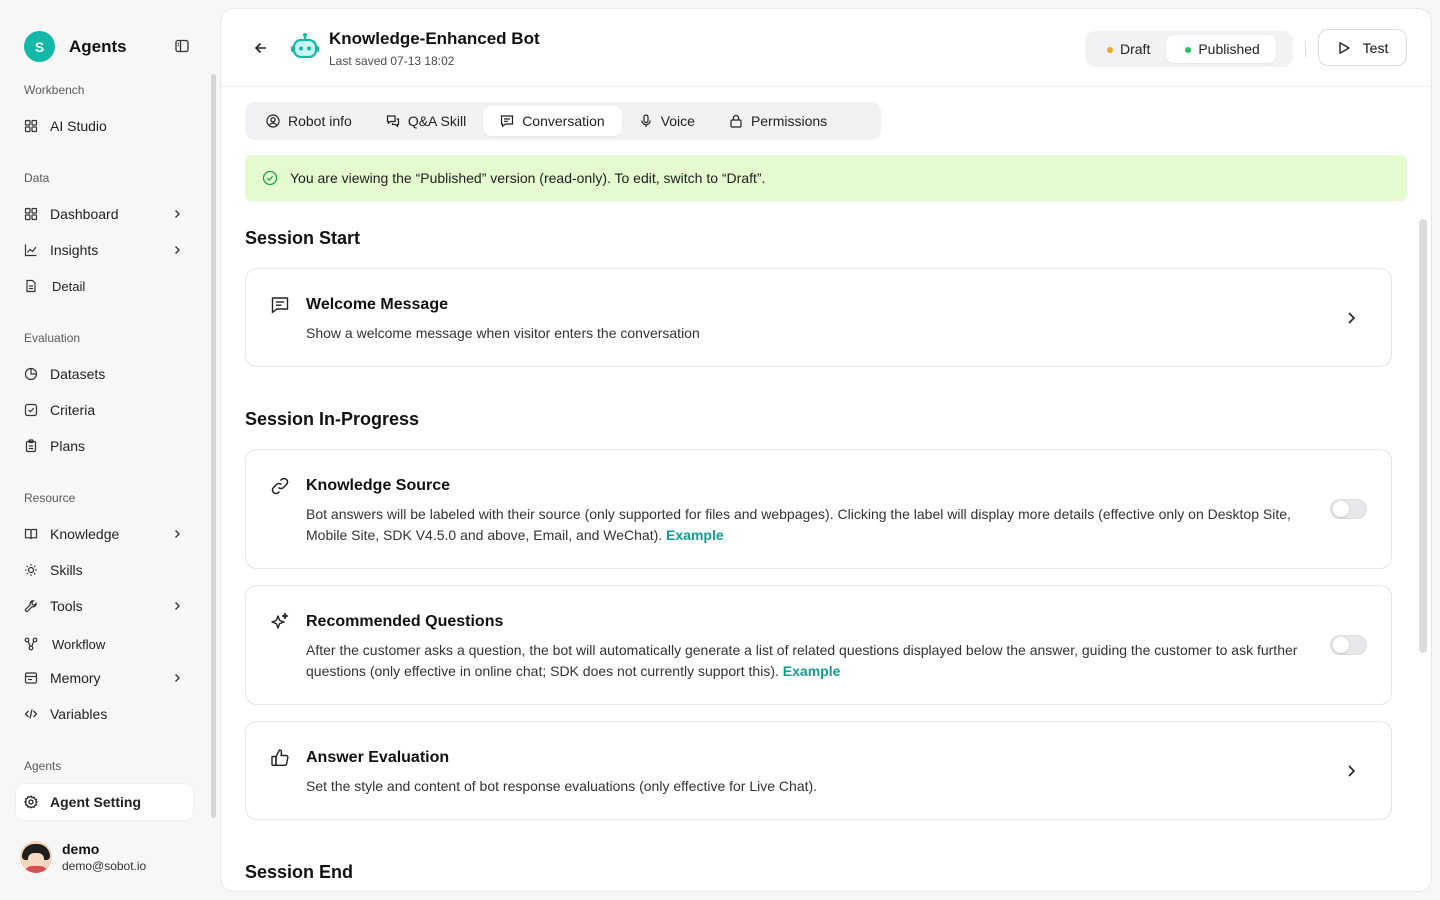 The width and height of the screenshot is (1440, 900). What do you see at coordinates (95, 802) in the screenshot?
I see `sidebar-item-label: Agent Setting` at bounding box center [95, 802].